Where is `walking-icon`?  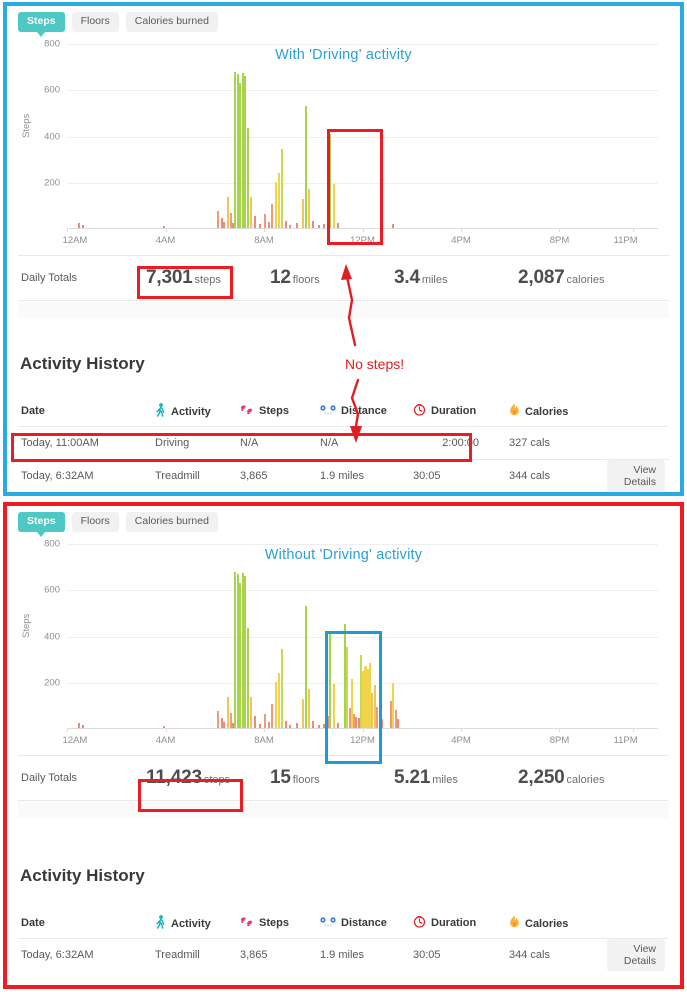 walking-icon is located at coordinates (160, 411).